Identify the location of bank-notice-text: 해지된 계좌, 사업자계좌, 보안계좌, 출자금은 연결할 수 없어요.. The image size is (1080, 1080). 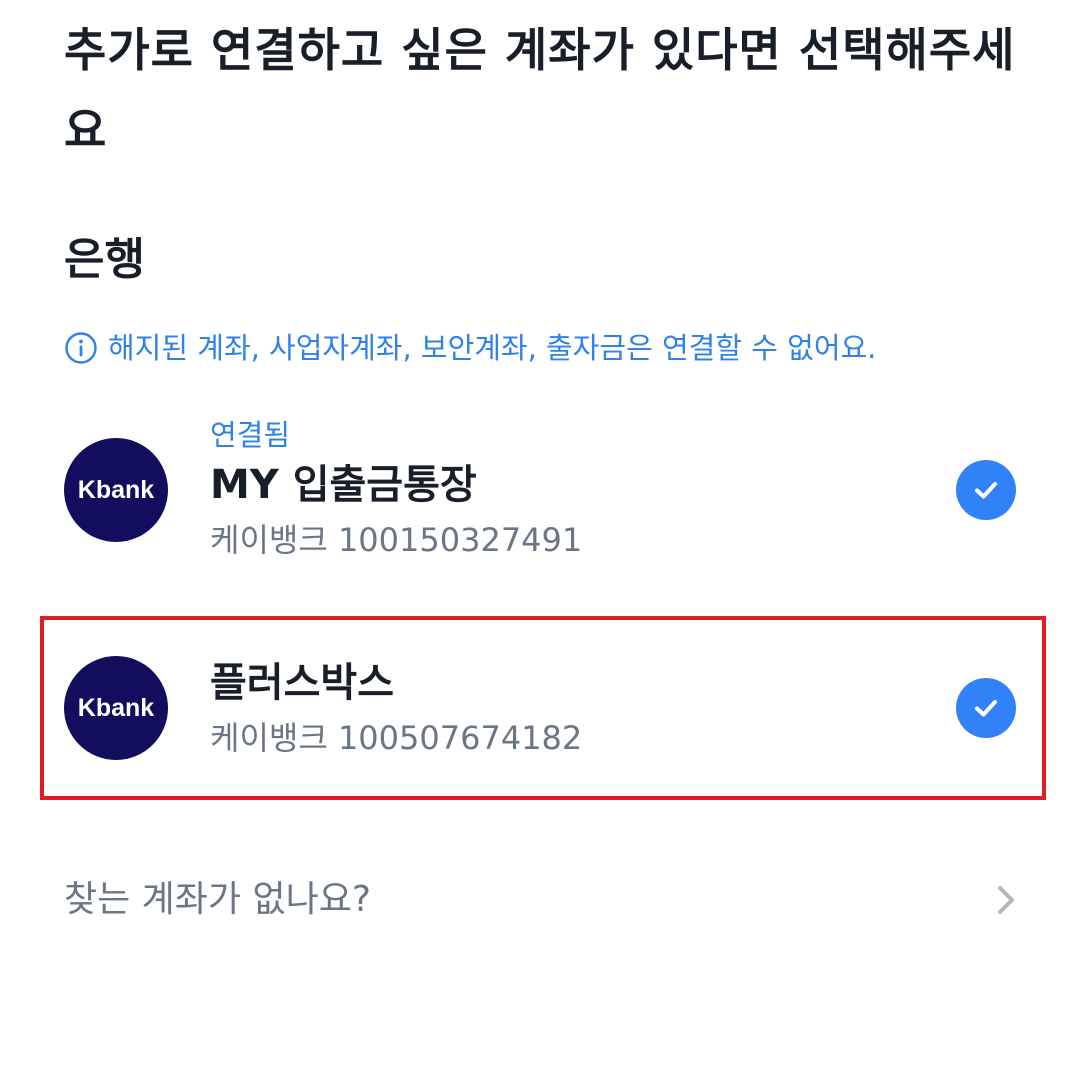
(492, 348).